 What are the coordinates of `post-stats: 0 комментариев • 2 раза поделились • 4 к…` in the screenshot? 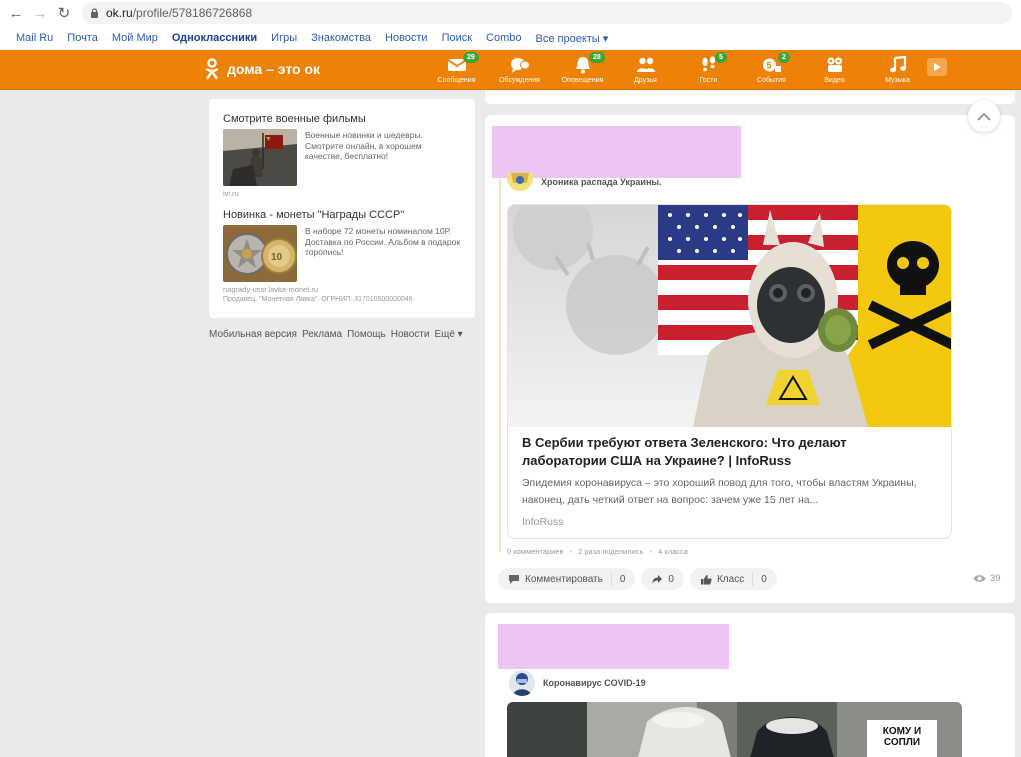 It's located at (597, 551).